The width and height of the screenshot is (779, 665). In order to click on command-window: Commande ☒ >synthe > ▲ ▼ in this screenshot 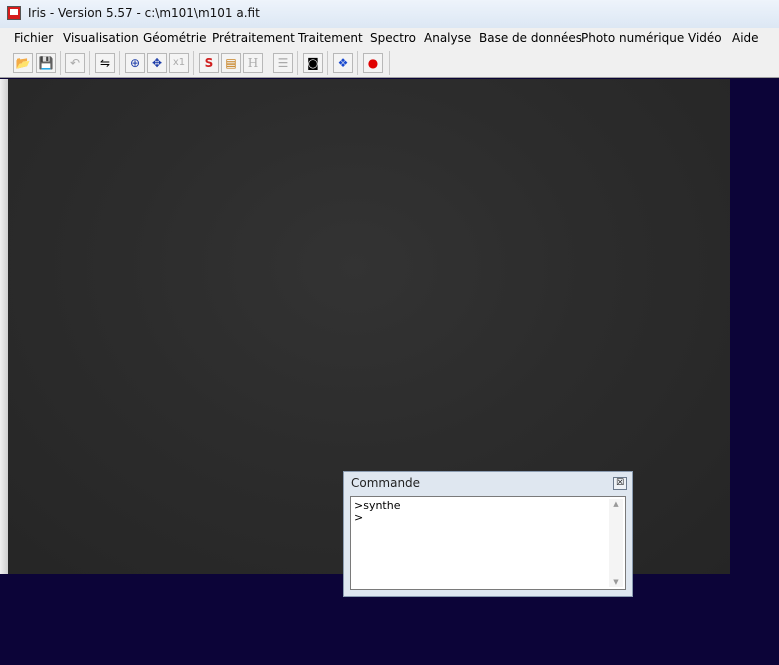, I will do `click(488, 534)`.